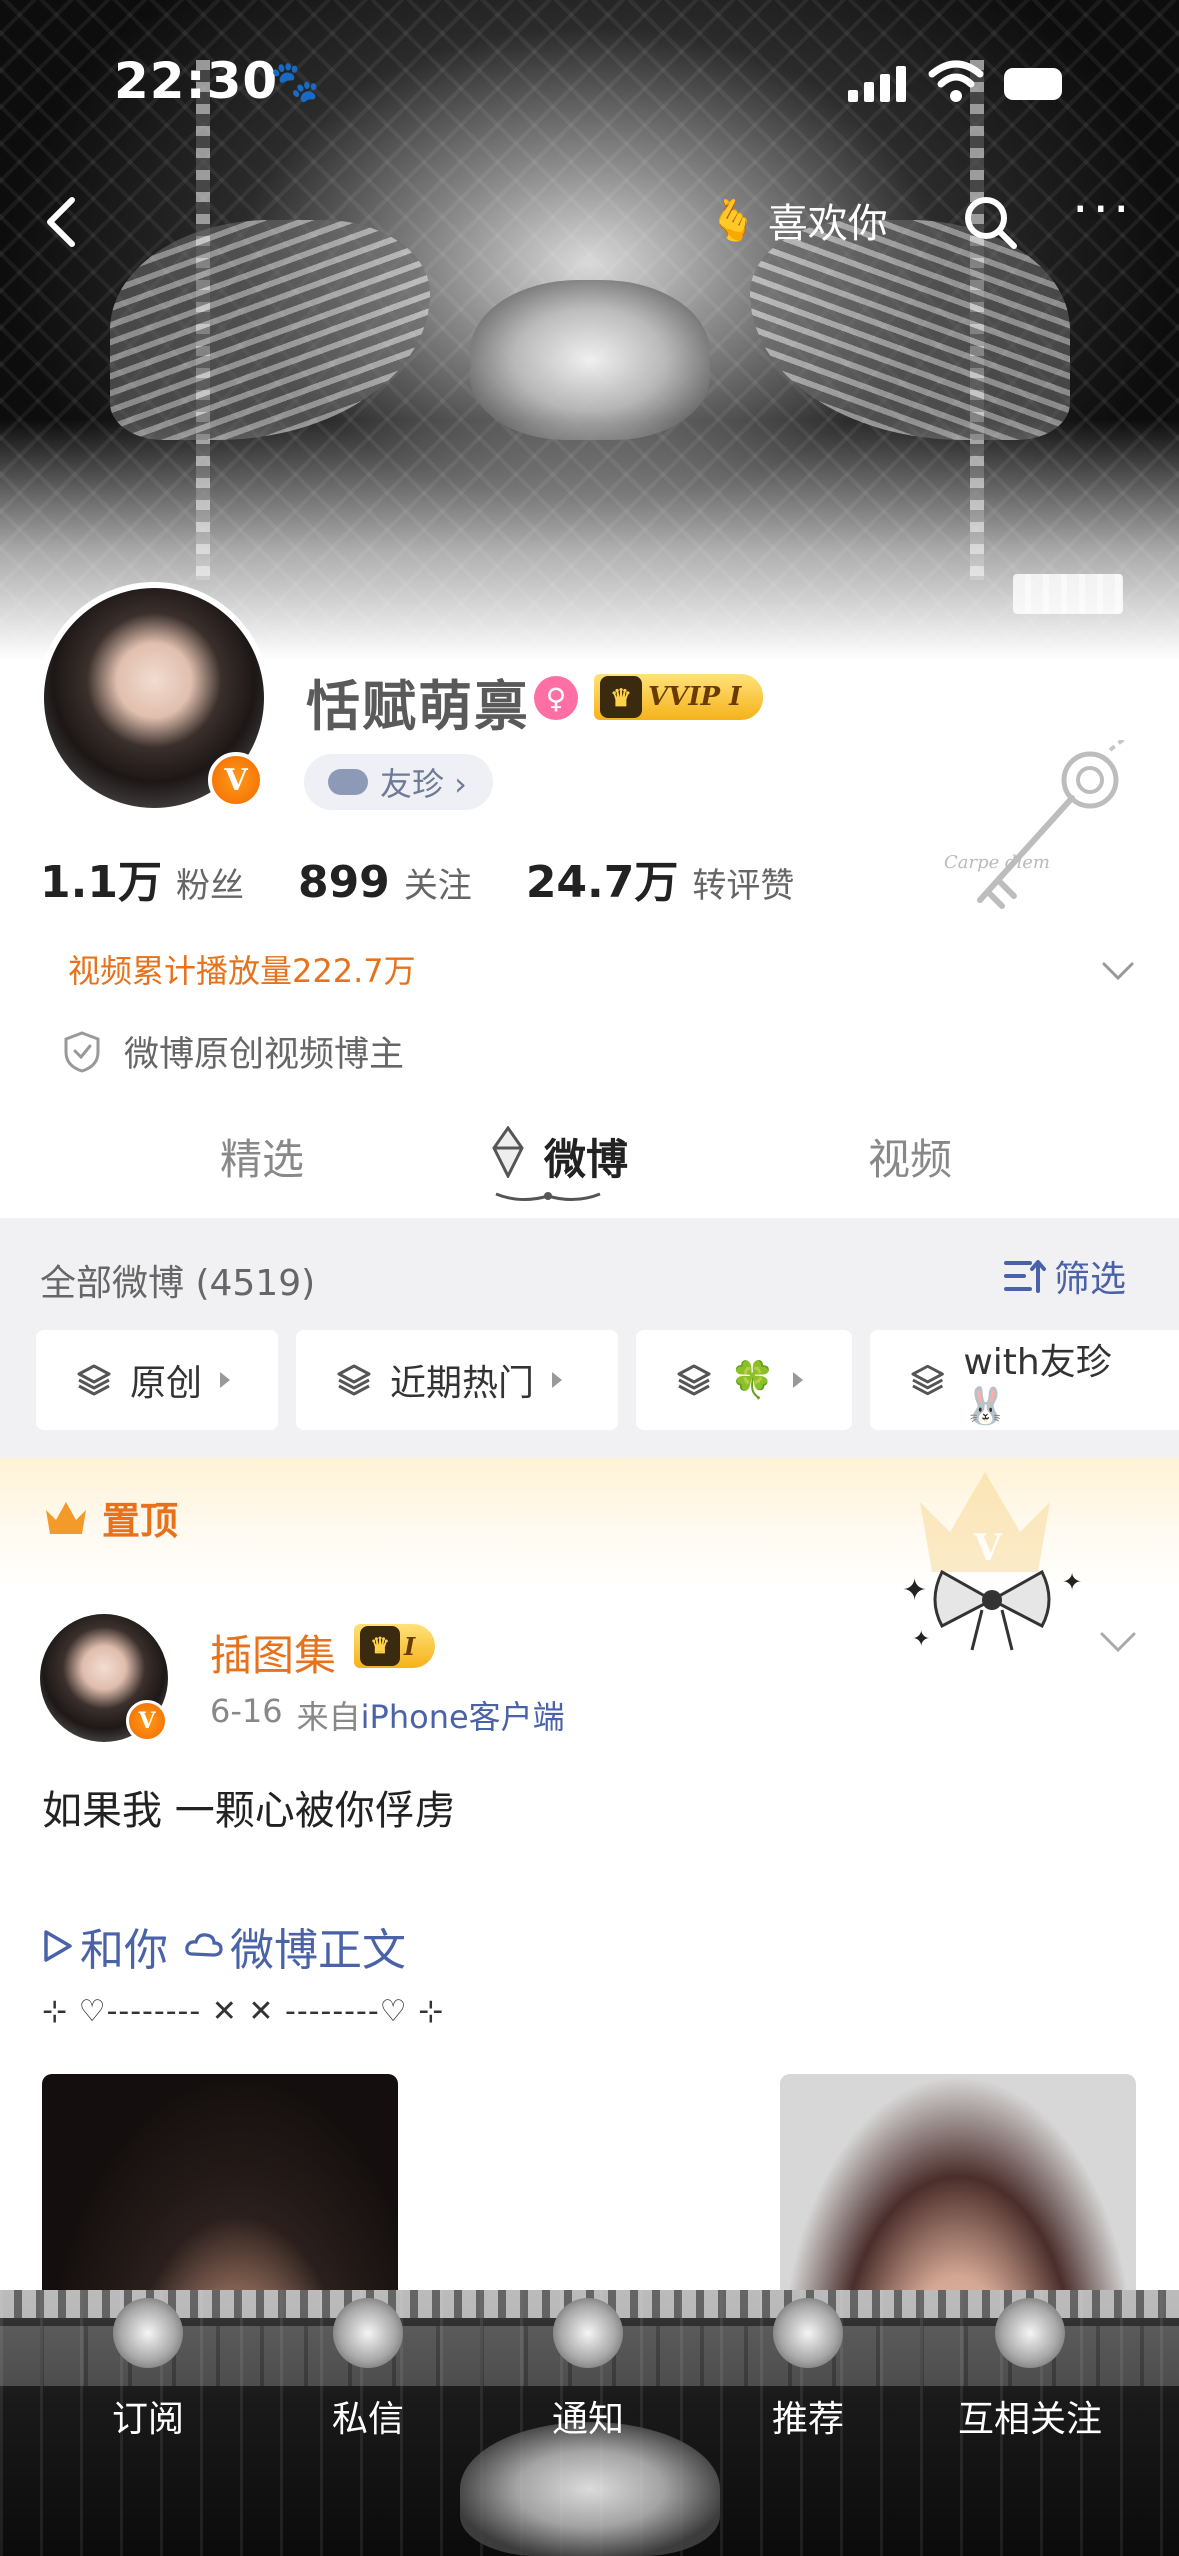 The image size is (1179, 2556). Describe the element at coordinates (1037, 1384) in the screenshot. I see `chip-label: with友珍🐰` at that location.